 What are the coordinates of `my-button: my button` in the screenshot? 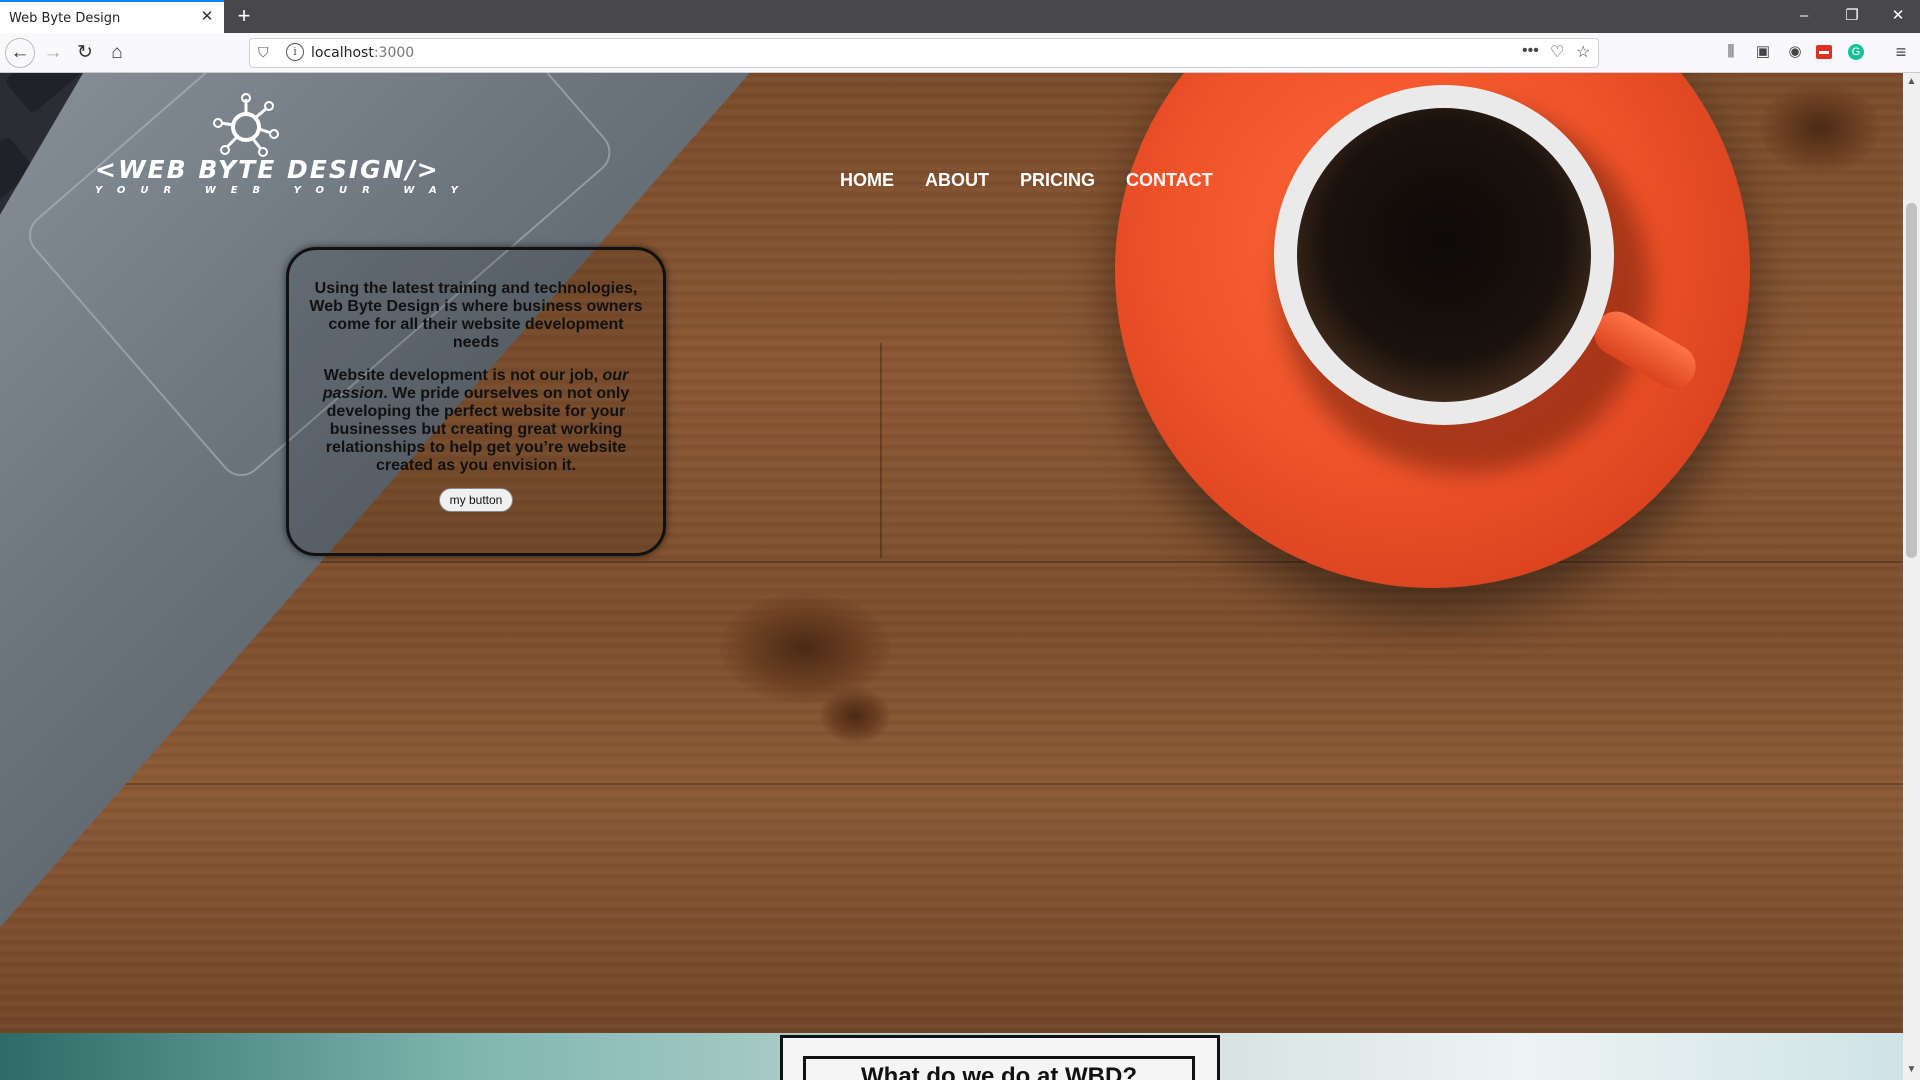 It's located at (476, 500).